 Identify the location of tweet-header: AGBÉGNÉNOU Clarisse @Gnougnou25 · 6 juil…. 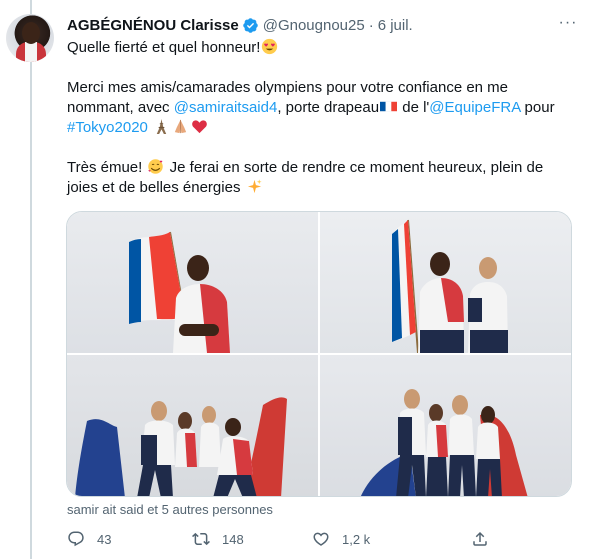
(322, 25).